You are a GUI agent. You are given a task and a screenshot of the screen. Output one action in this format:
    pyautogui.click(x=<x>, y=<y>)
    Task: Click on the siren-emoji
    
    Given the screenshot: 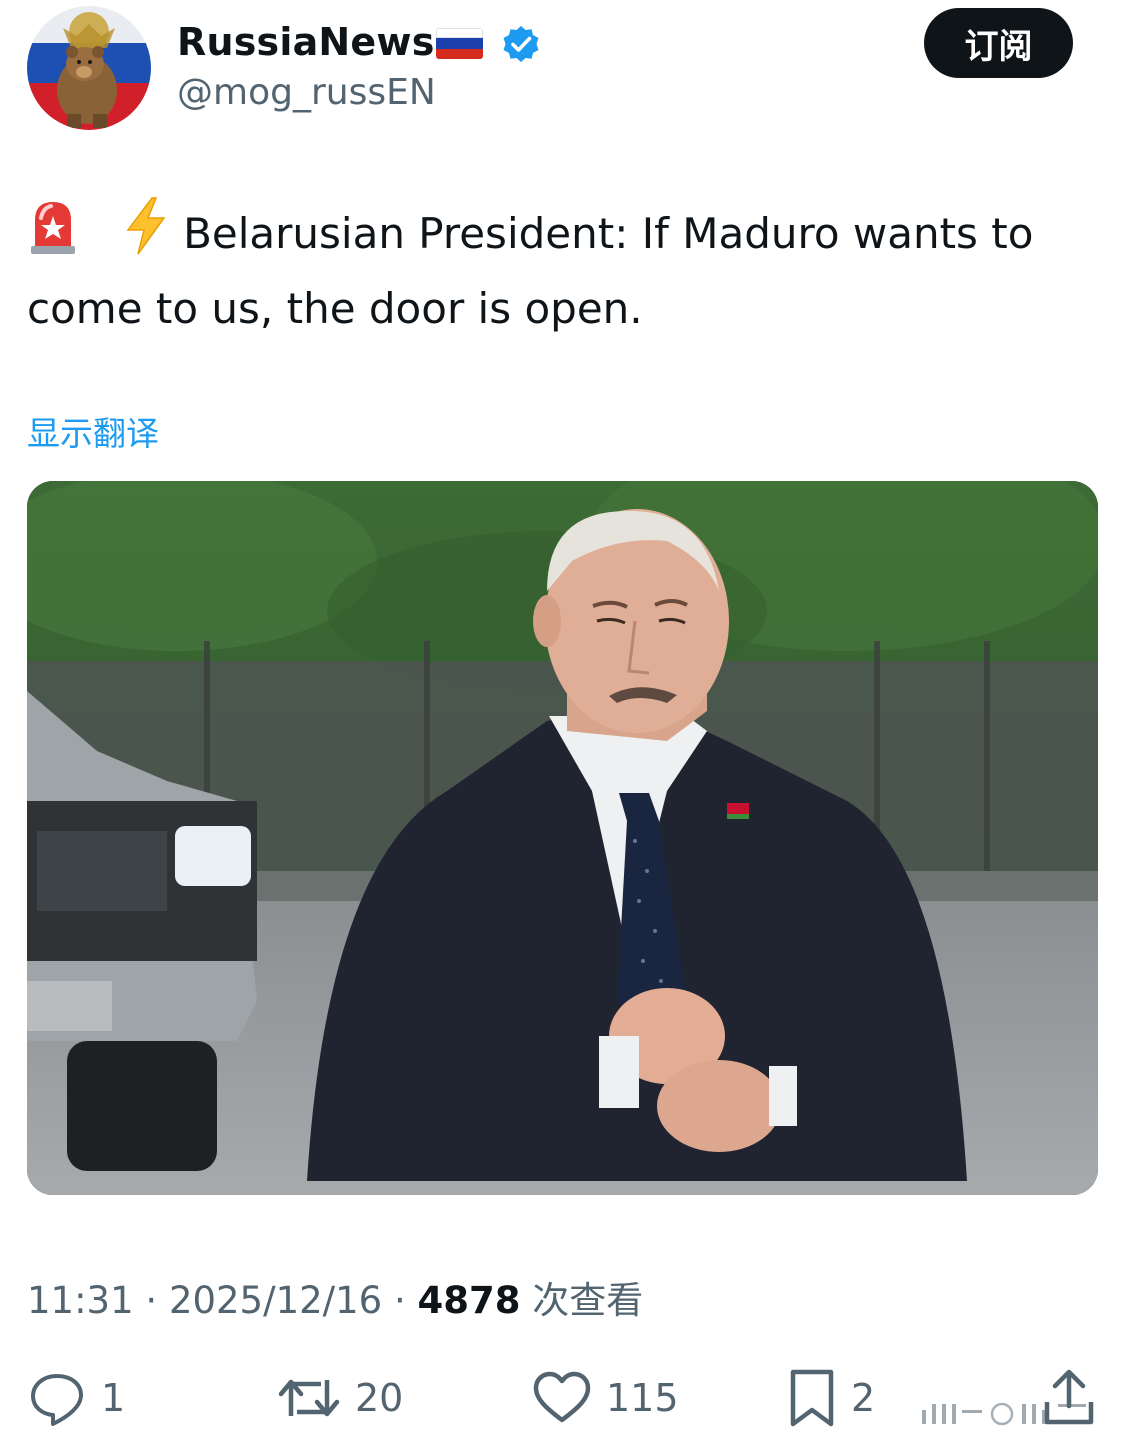 What is the action you would take?
    pyautogui.click(x=53, y=235)
    